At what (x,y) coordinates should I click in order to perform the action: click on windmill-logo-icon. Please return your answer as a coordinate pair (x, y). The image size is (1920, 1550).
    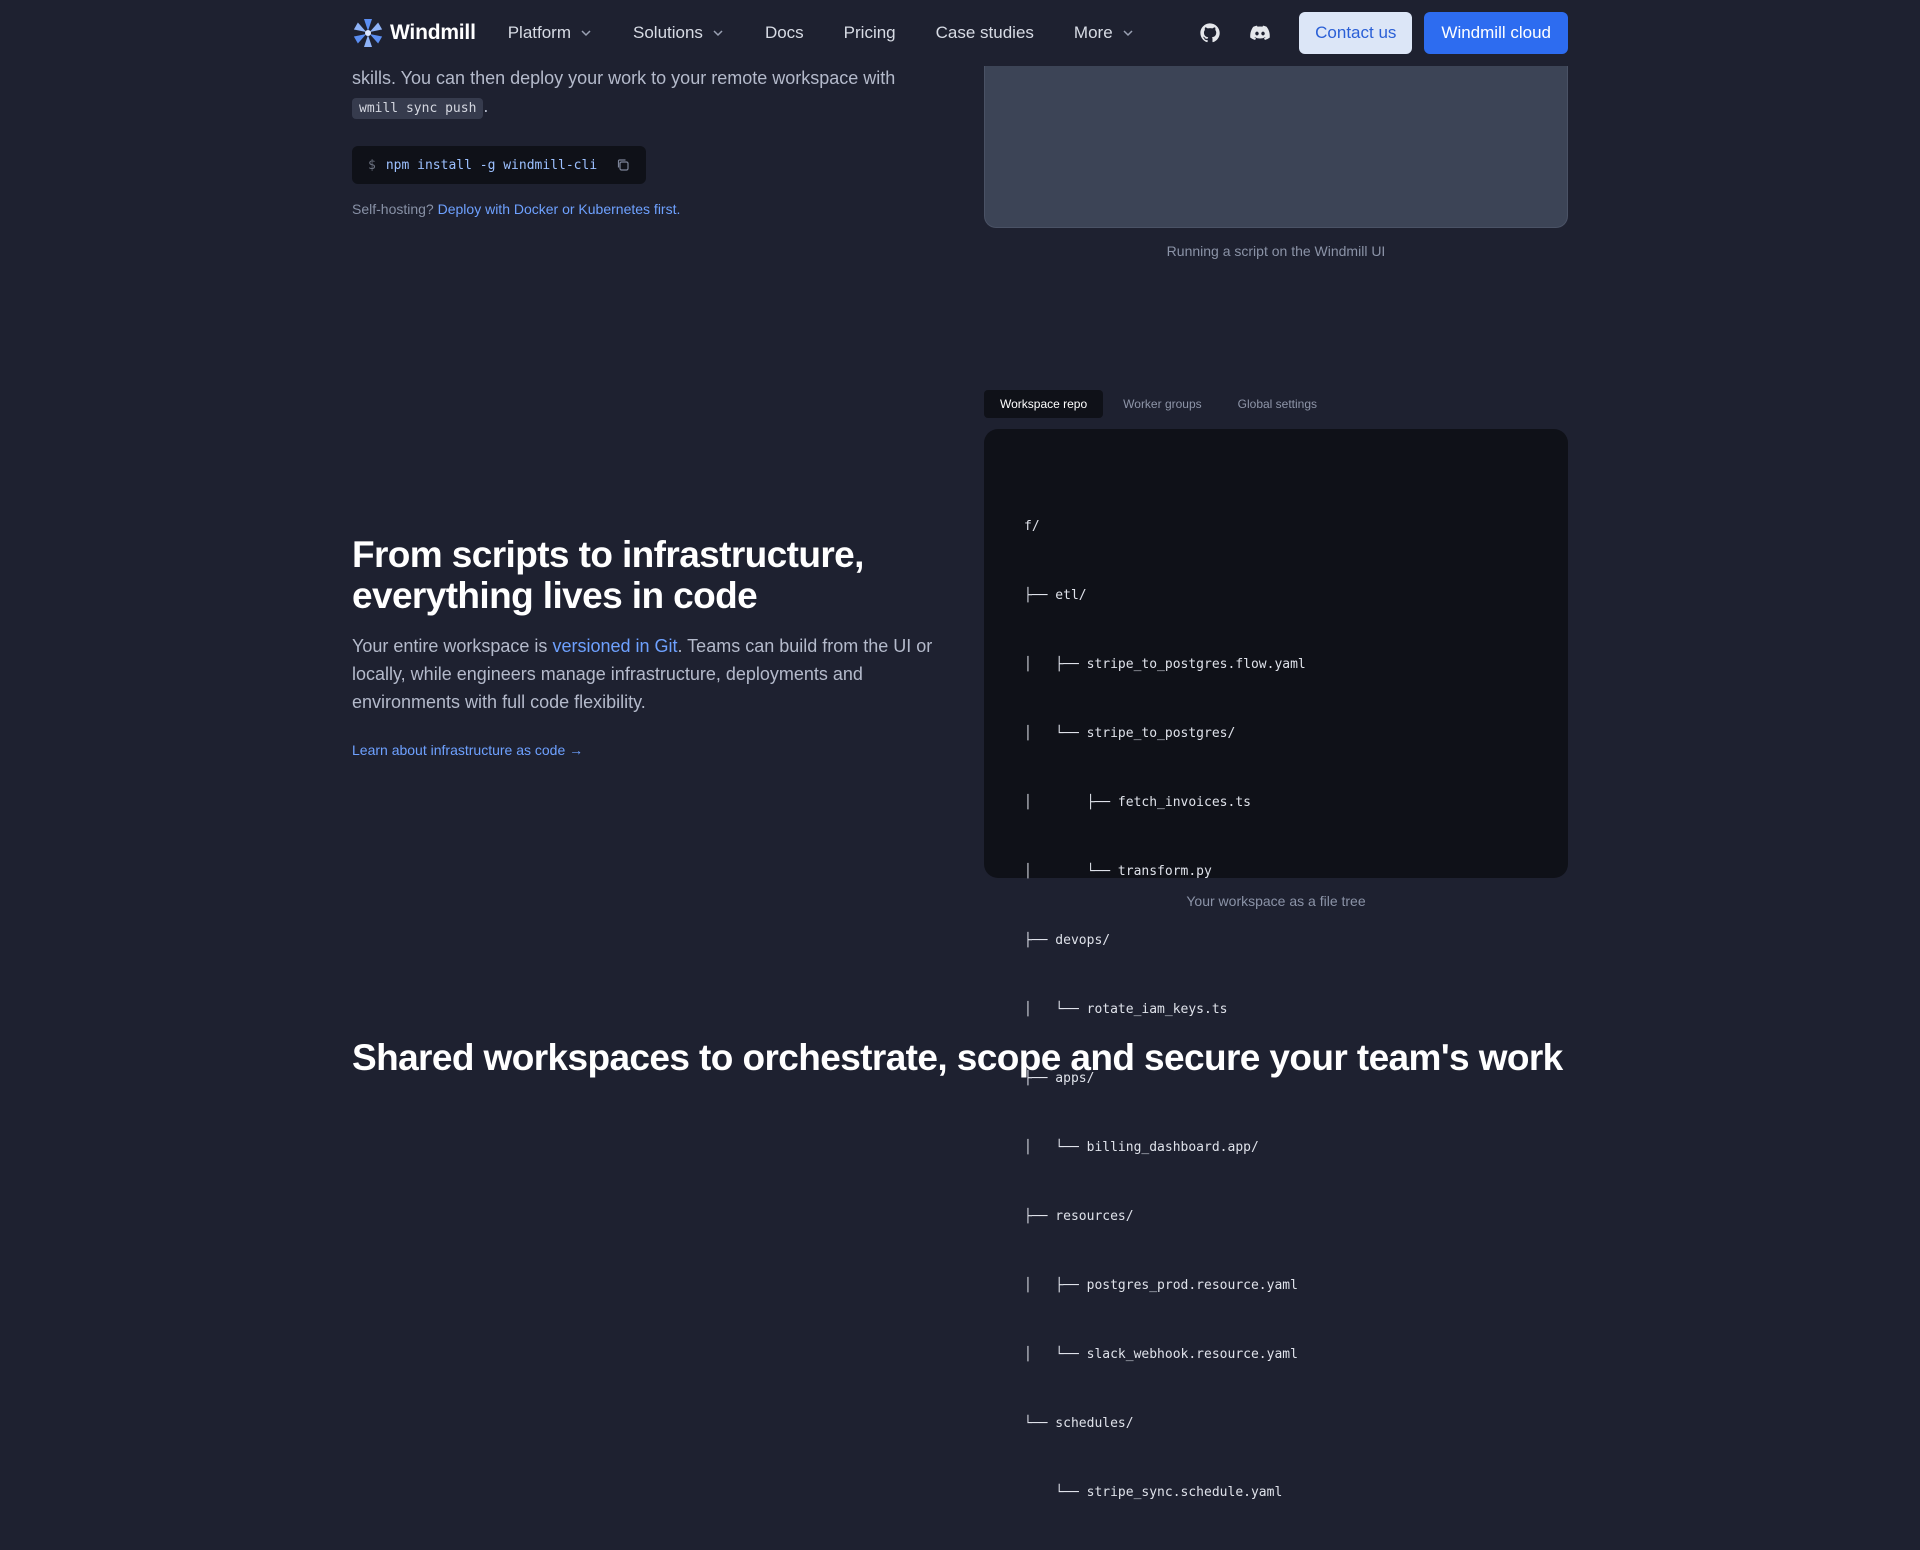
    Looking at the image, I should click on (368, 33).